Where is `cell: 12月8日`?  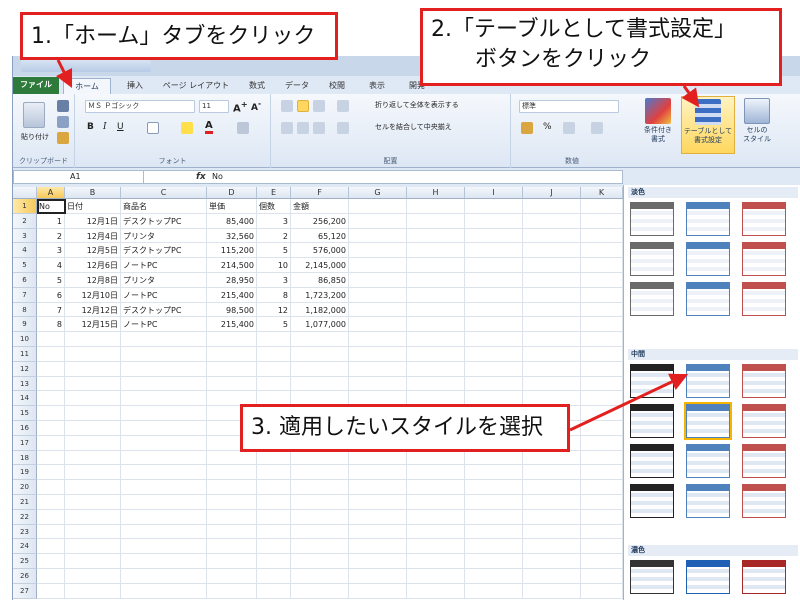 cell: 12月8日 is located at coordinates (93, 280).